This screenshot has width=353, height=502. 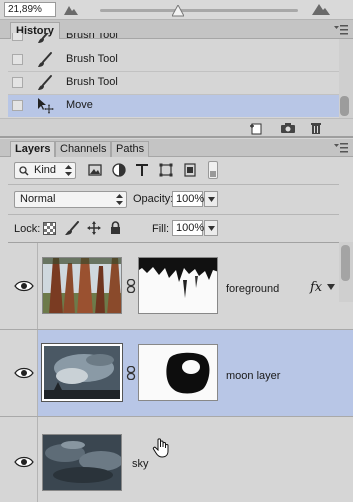 What do you see at coordinates (30, 9) in the screenshot?
I see `zoom-input: 21,89%` at bounding box center [30, 9].